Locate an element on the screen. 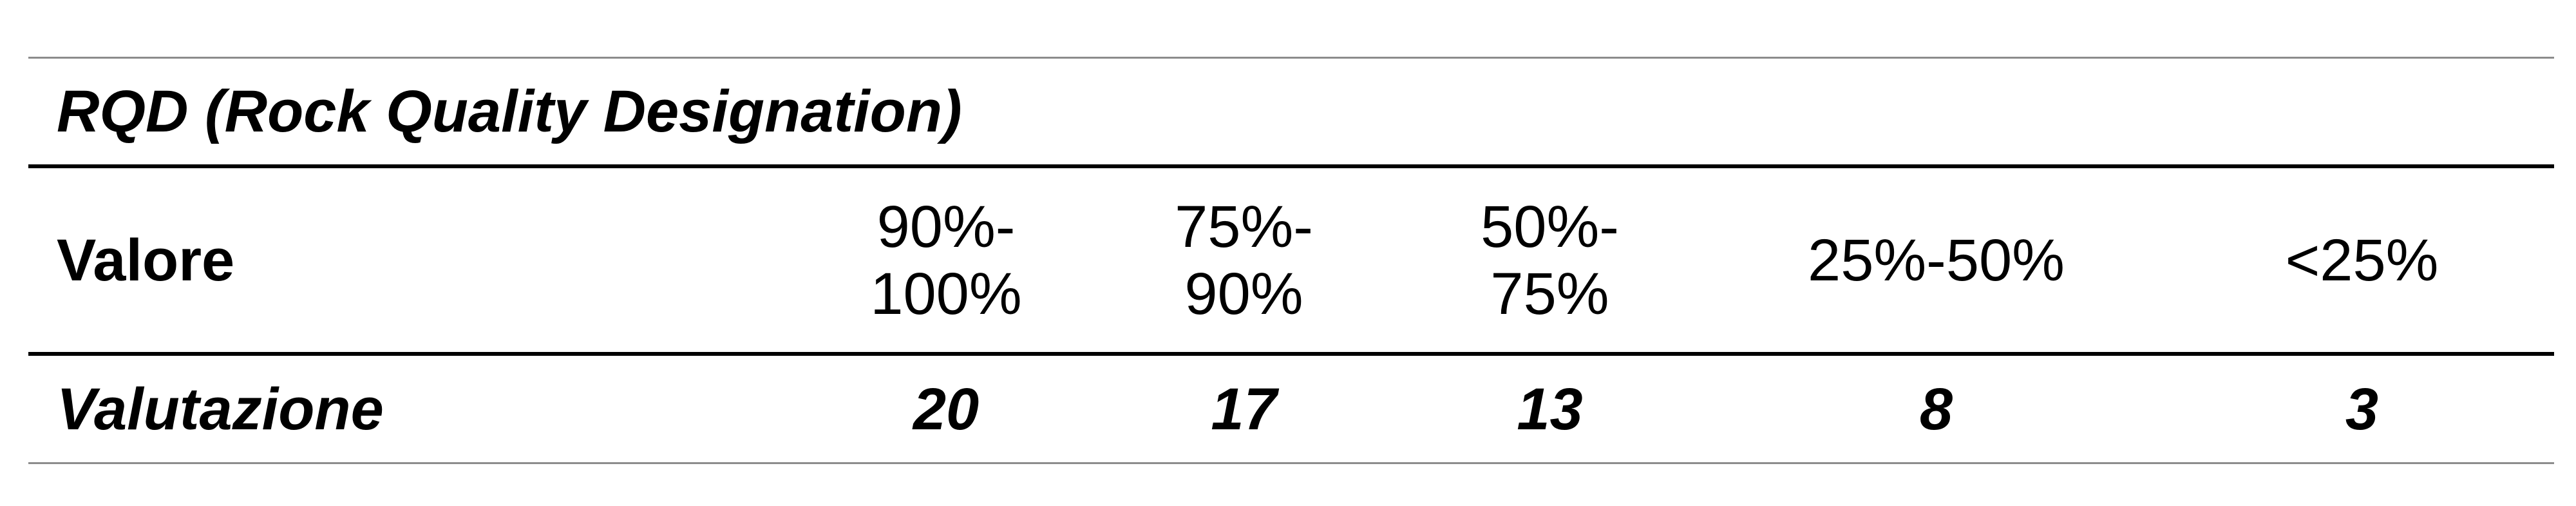 The image size is (2576, 506). rating-cell: 3 is located at coordinates (2362, 409).